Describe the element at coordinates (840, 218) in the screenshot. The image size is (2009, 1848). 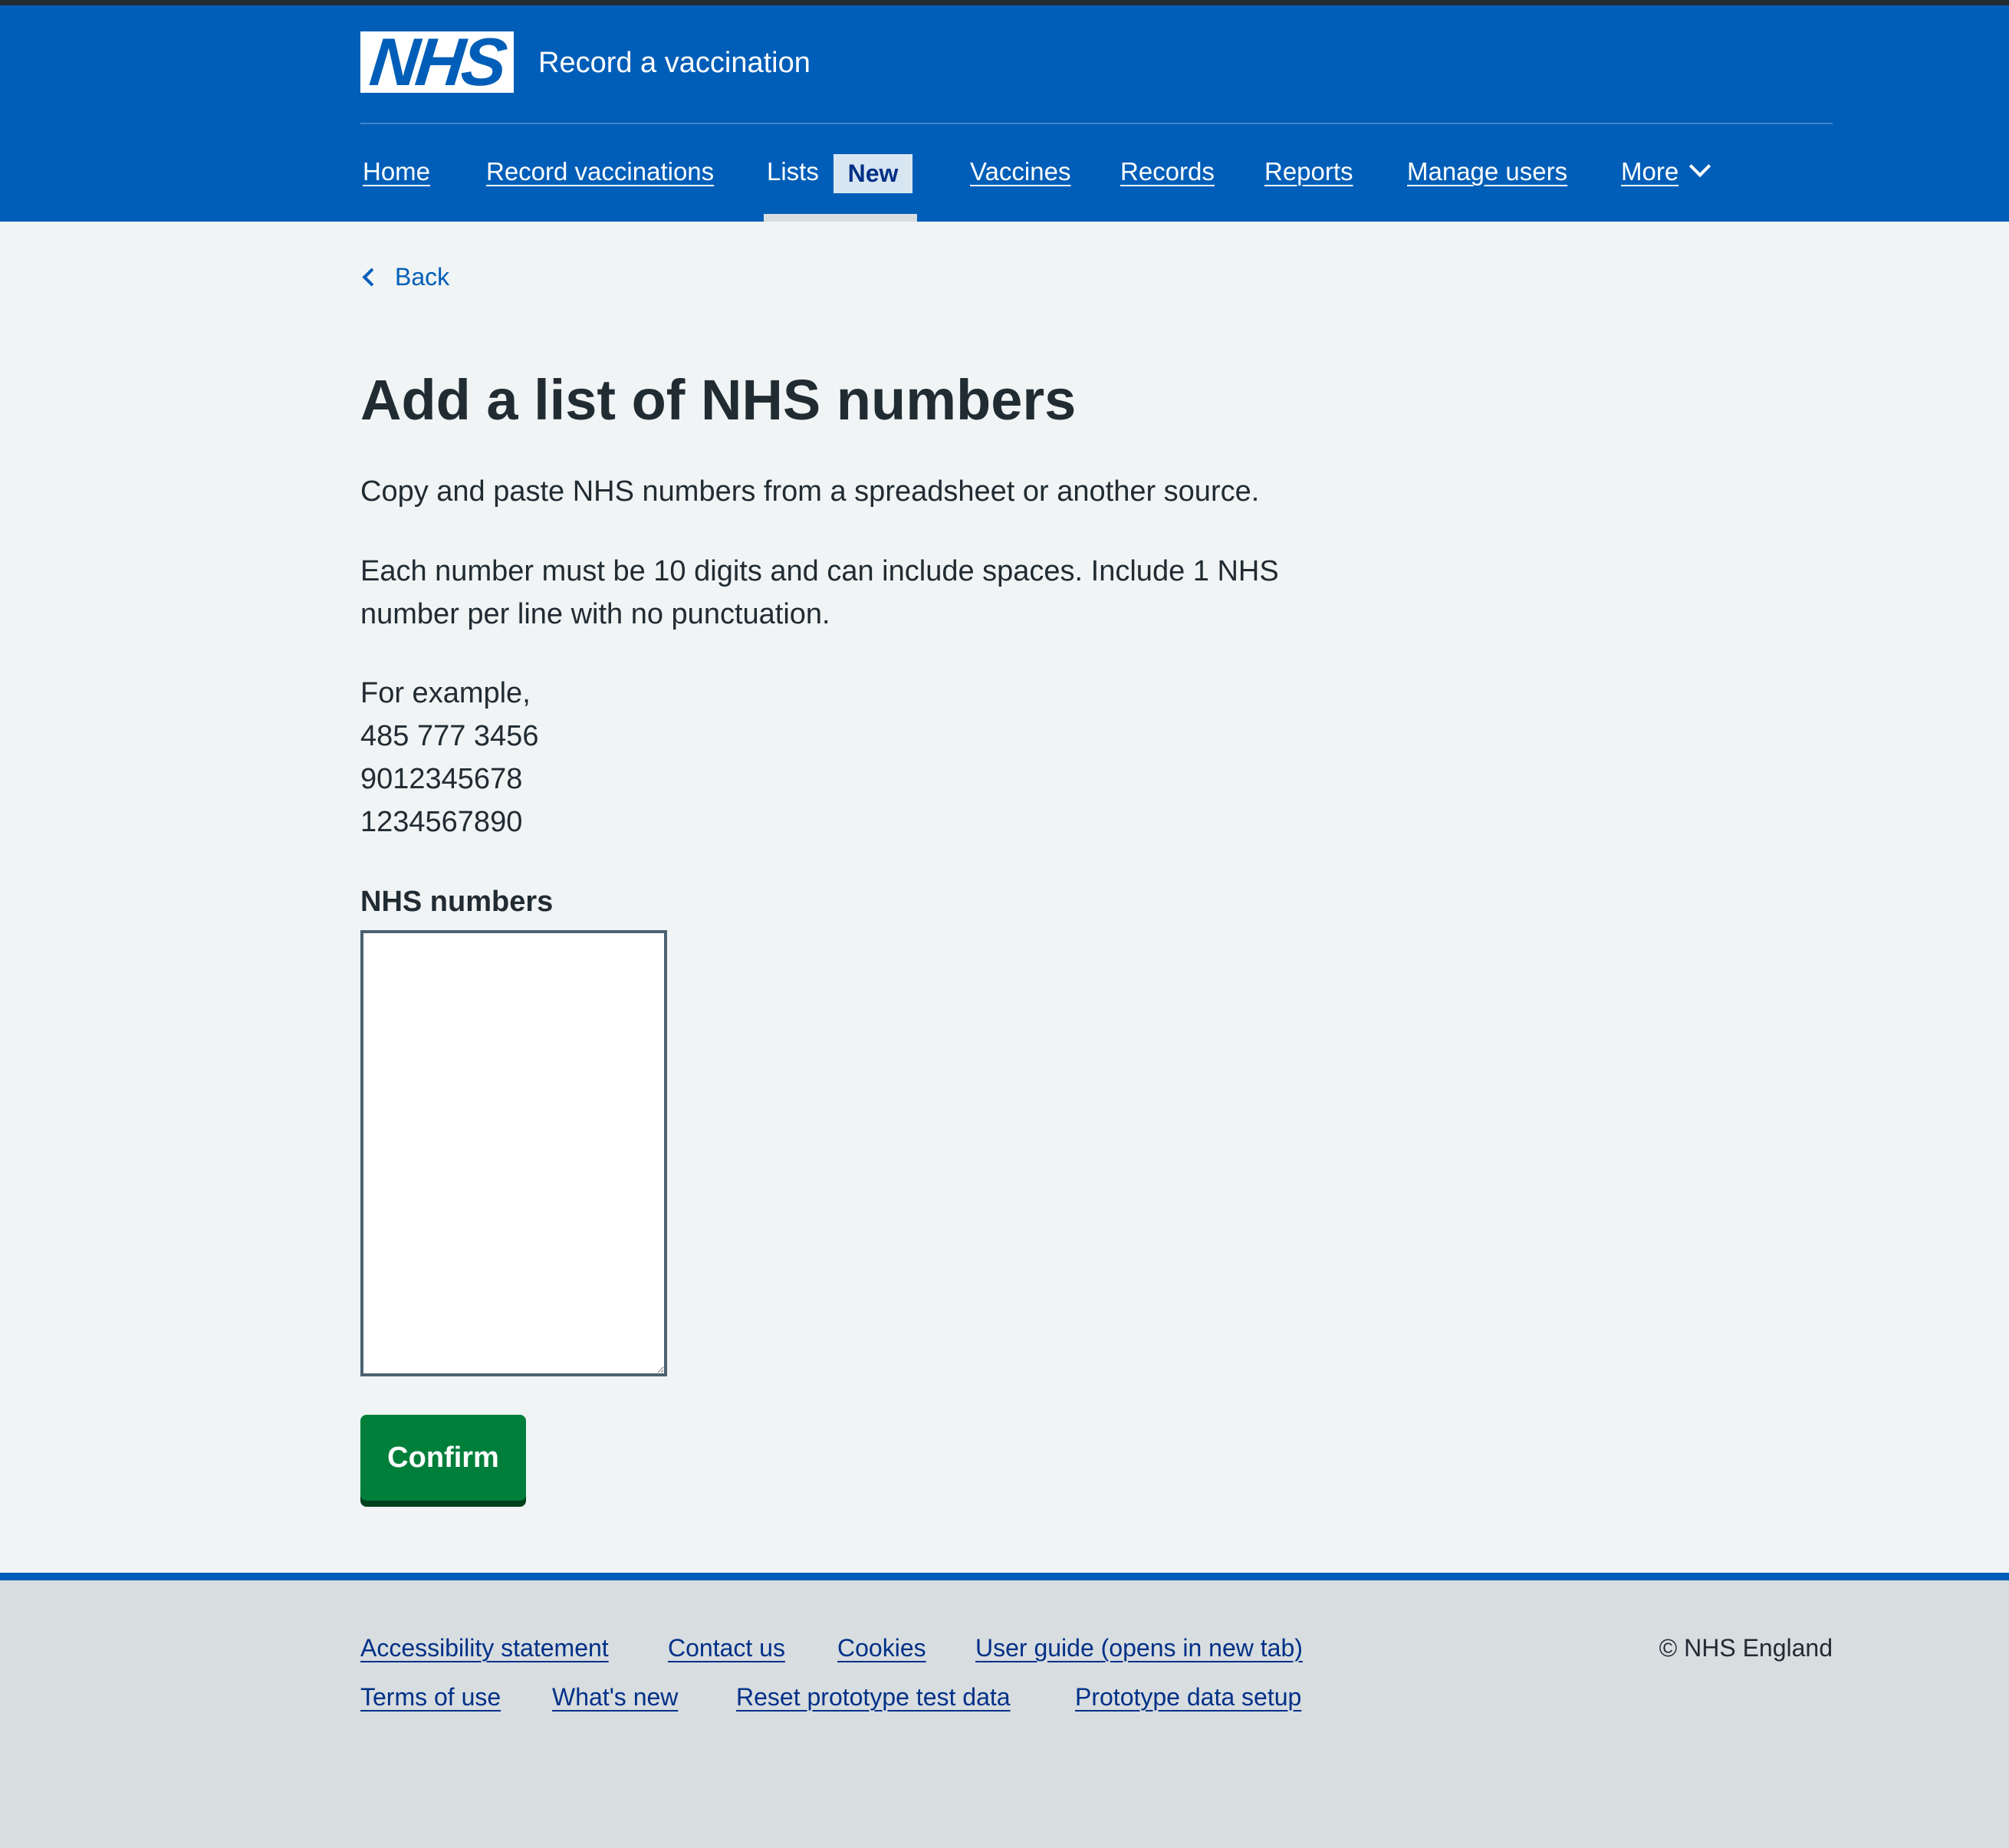
I see `current-page-indicator` at that location.